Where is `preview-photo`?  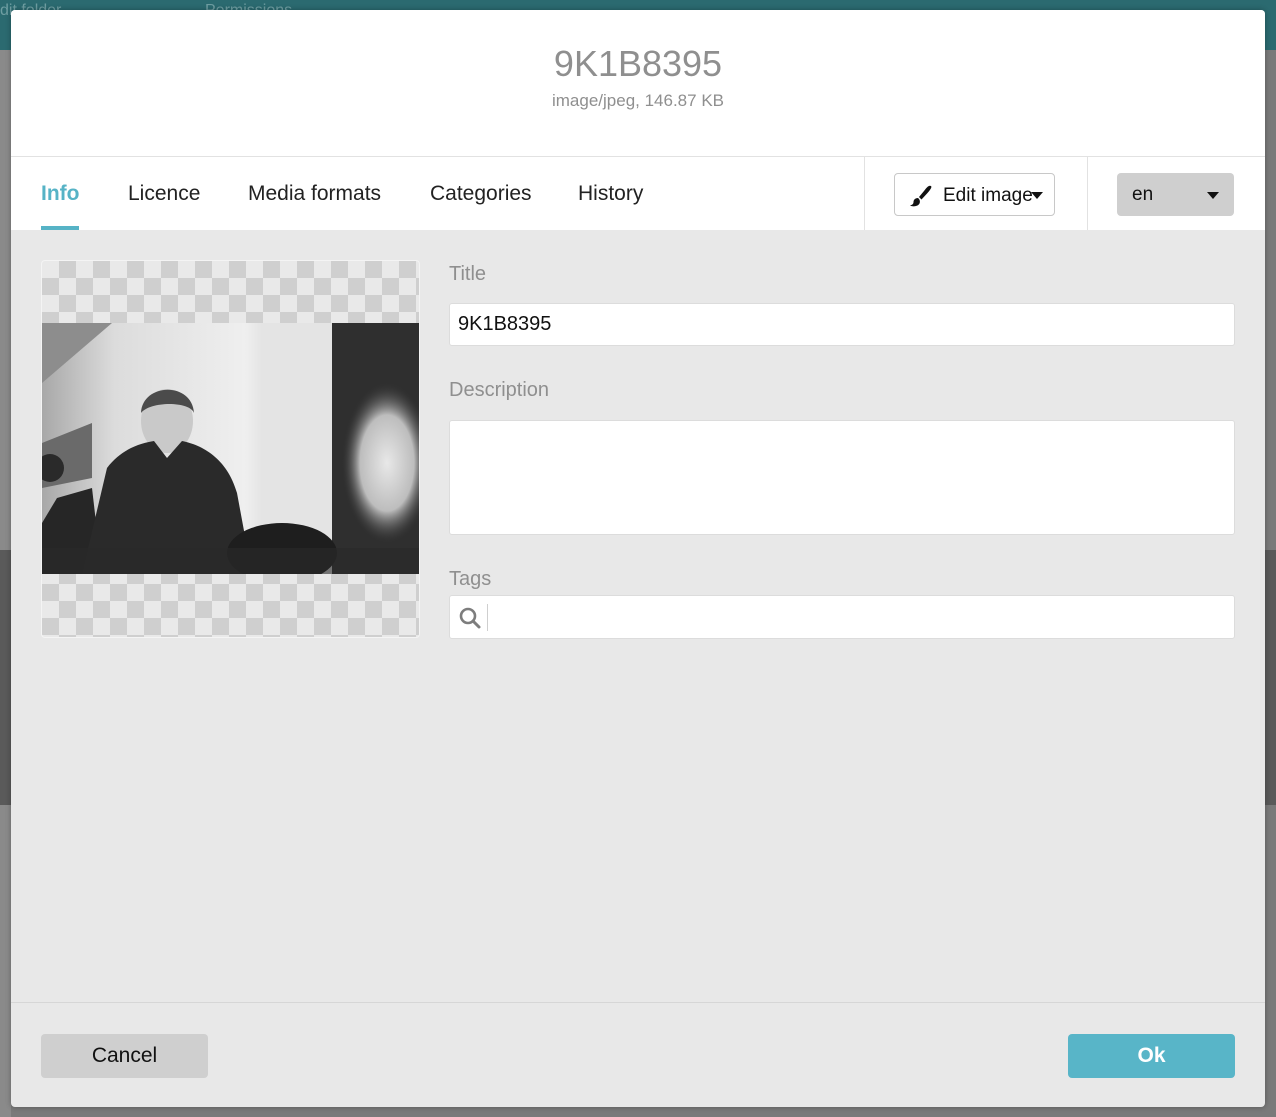
preview-photo is located at coordinates (230, 448).